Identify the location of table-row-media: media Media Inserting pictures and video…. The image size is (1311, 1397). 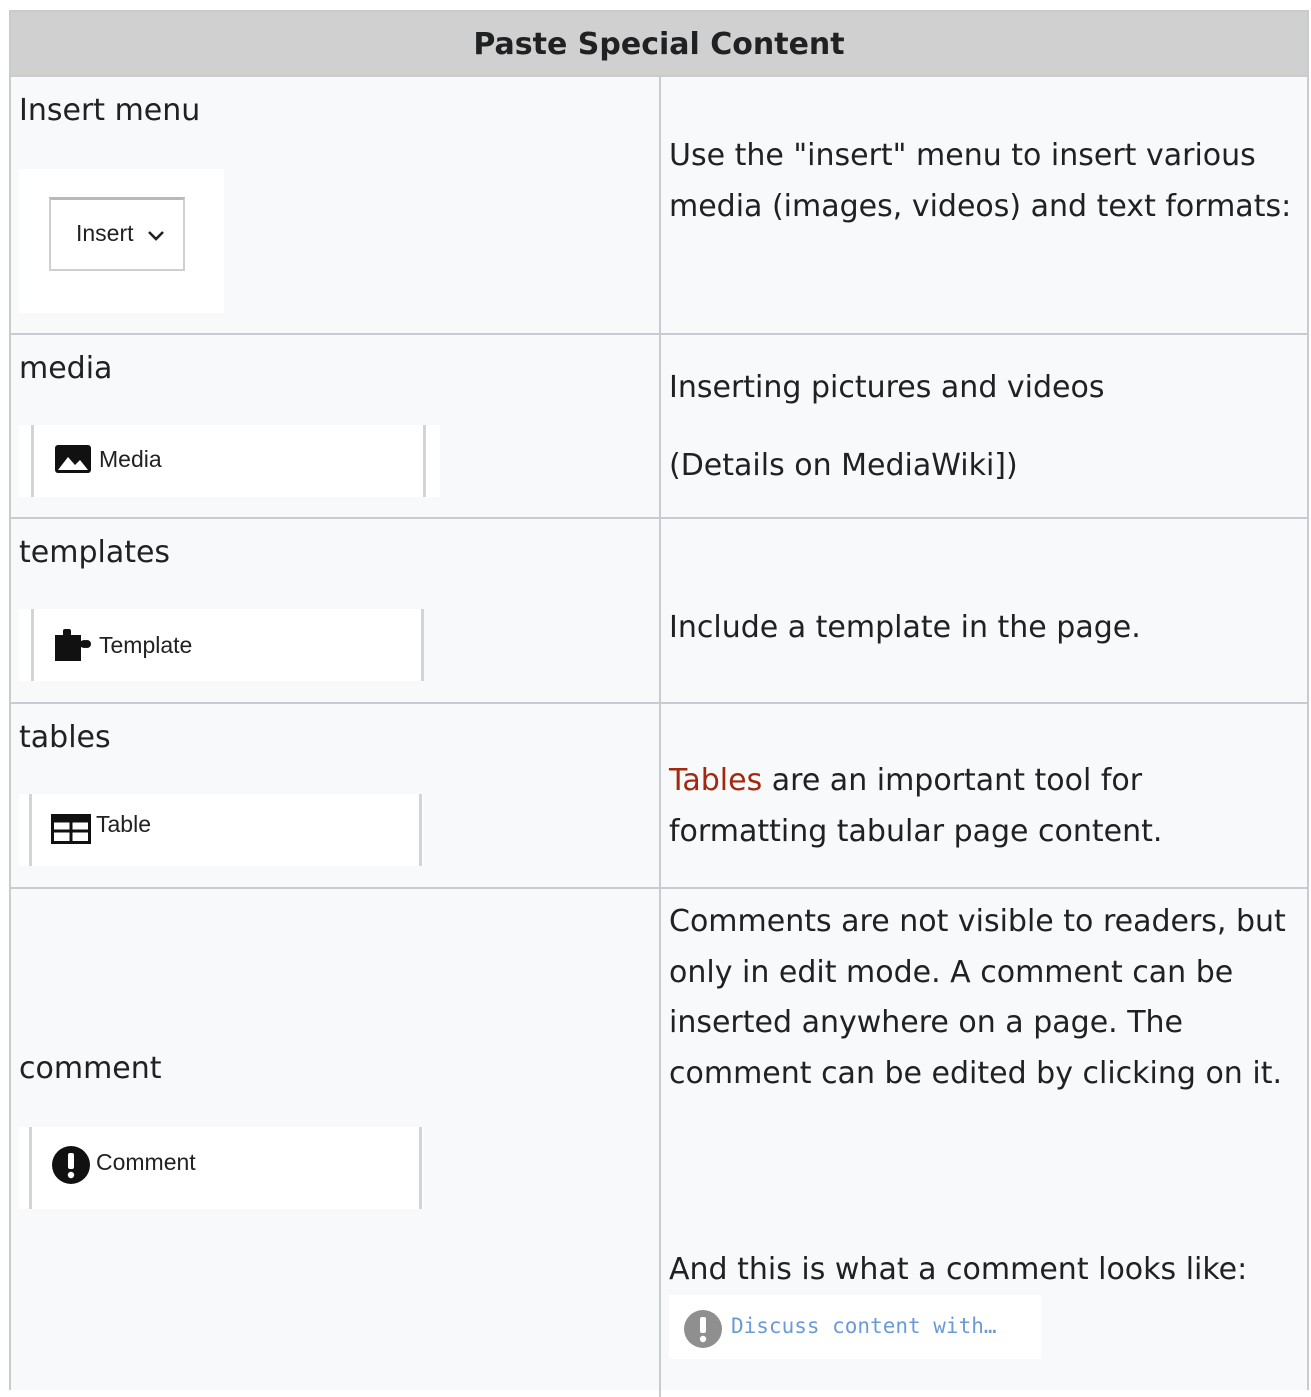
(659, 427).